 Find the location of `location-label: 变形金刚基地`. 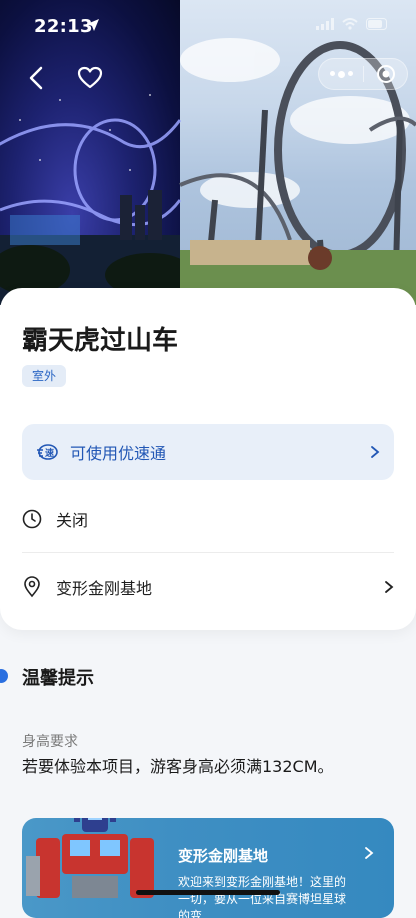

location-label: 变形金刚基地 is located at coordinates (104, 588).